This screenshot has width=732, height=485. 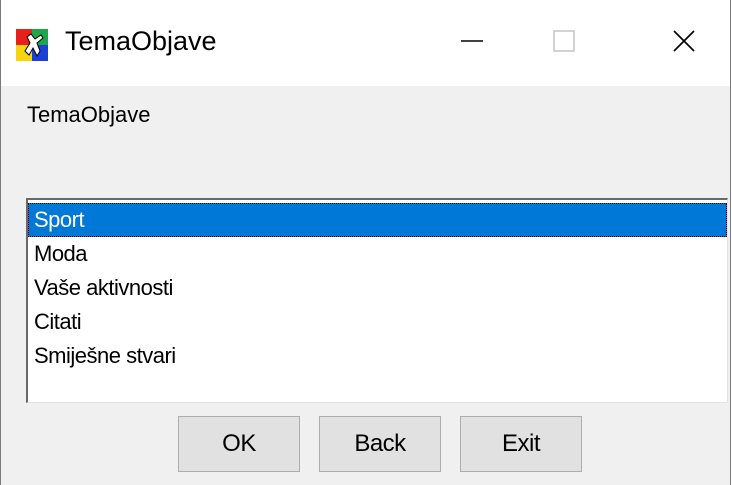 I want to click on list-item-smijesne-stvari: Smiješne stvari, so click(x=377, y=356).